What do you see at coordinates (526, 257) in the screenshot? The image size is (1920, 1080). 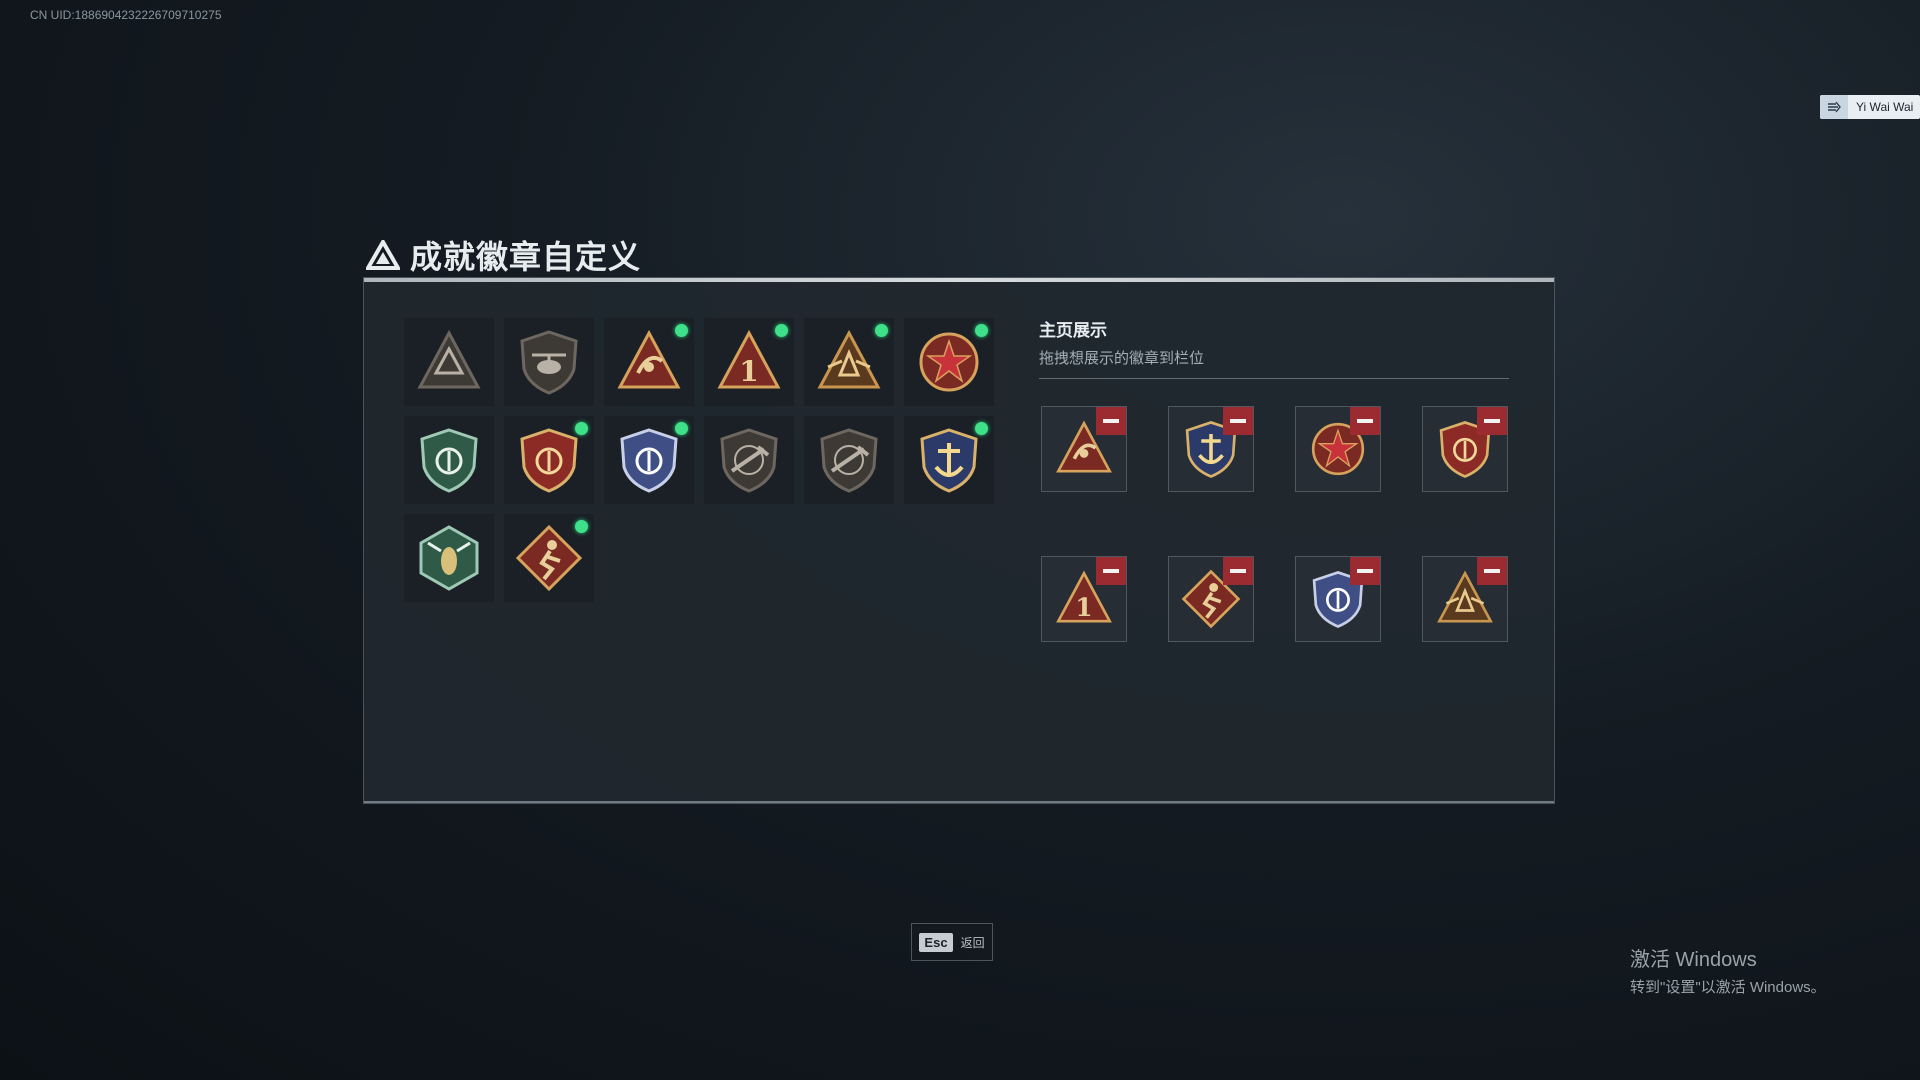 I see `page-title: 成就徽章自定义` at bounding box center [526, 257].